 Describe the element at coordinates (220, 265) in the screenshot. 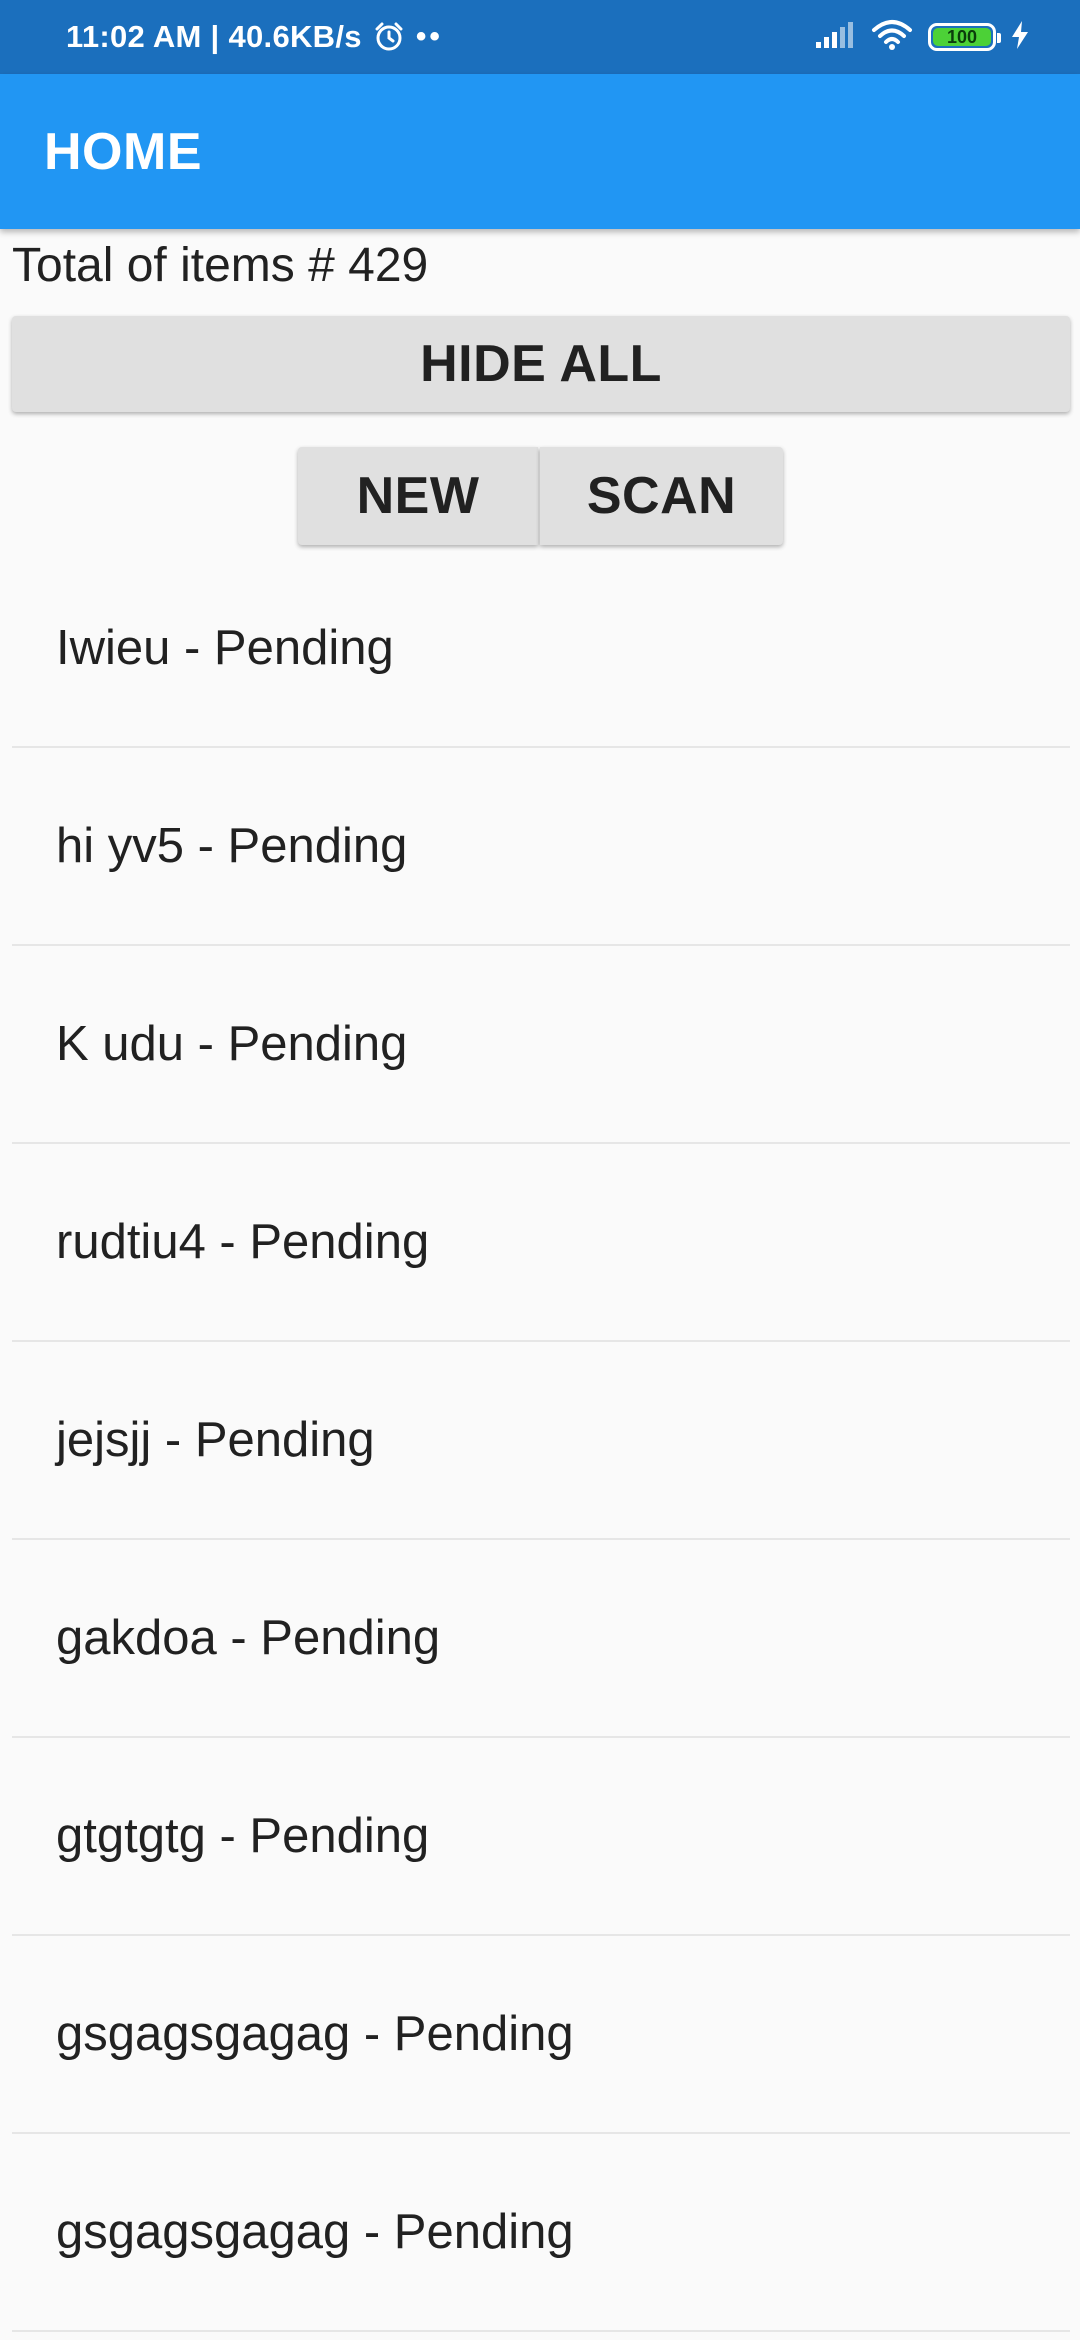

I see `total-items-label: Total of items # 429` at that location.